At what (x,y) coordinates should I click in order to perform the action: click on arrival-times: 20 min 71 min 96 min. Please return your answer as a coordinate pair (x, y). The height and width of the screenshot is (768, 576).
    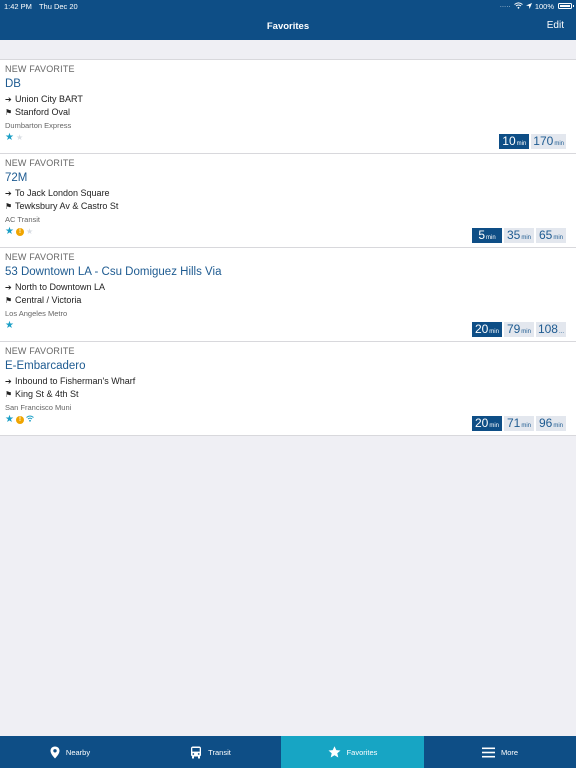
    Looking at the image, I should click on (519, 423).